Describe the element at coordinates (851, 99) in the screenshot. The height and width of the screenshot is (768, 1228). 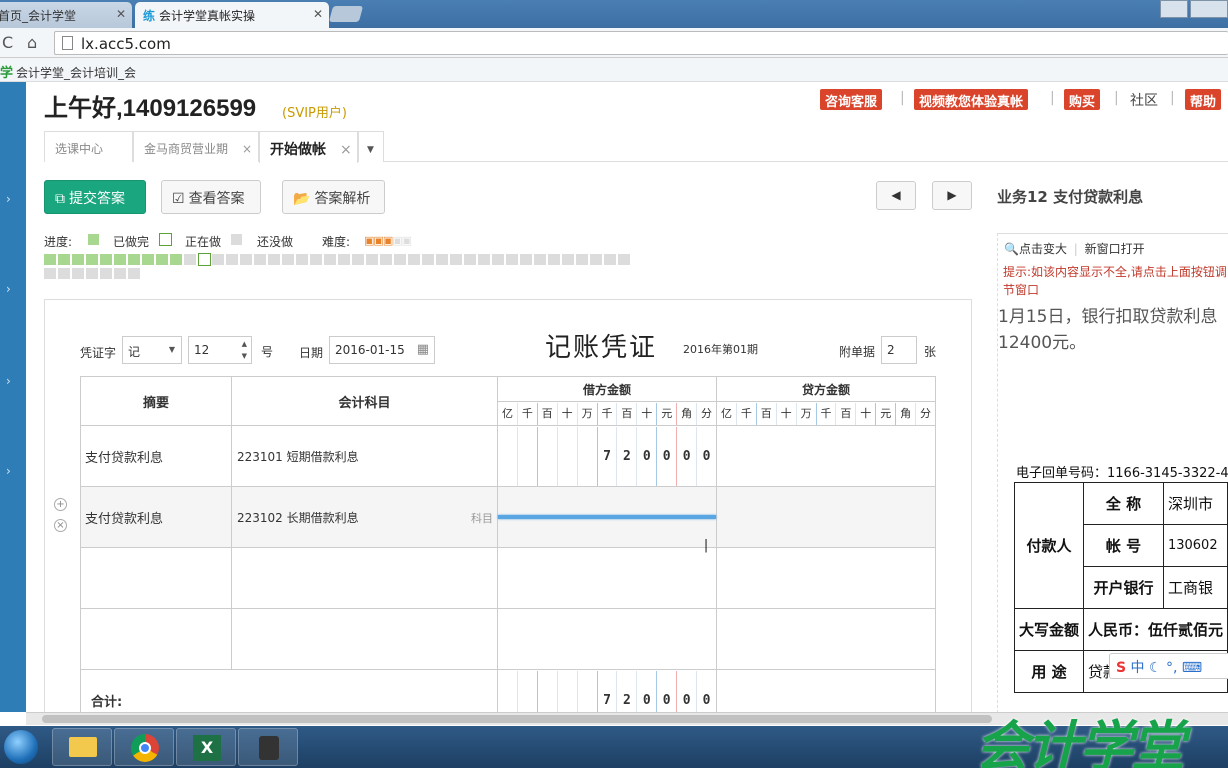
I see `consult-button: 咨询客服` at that location.